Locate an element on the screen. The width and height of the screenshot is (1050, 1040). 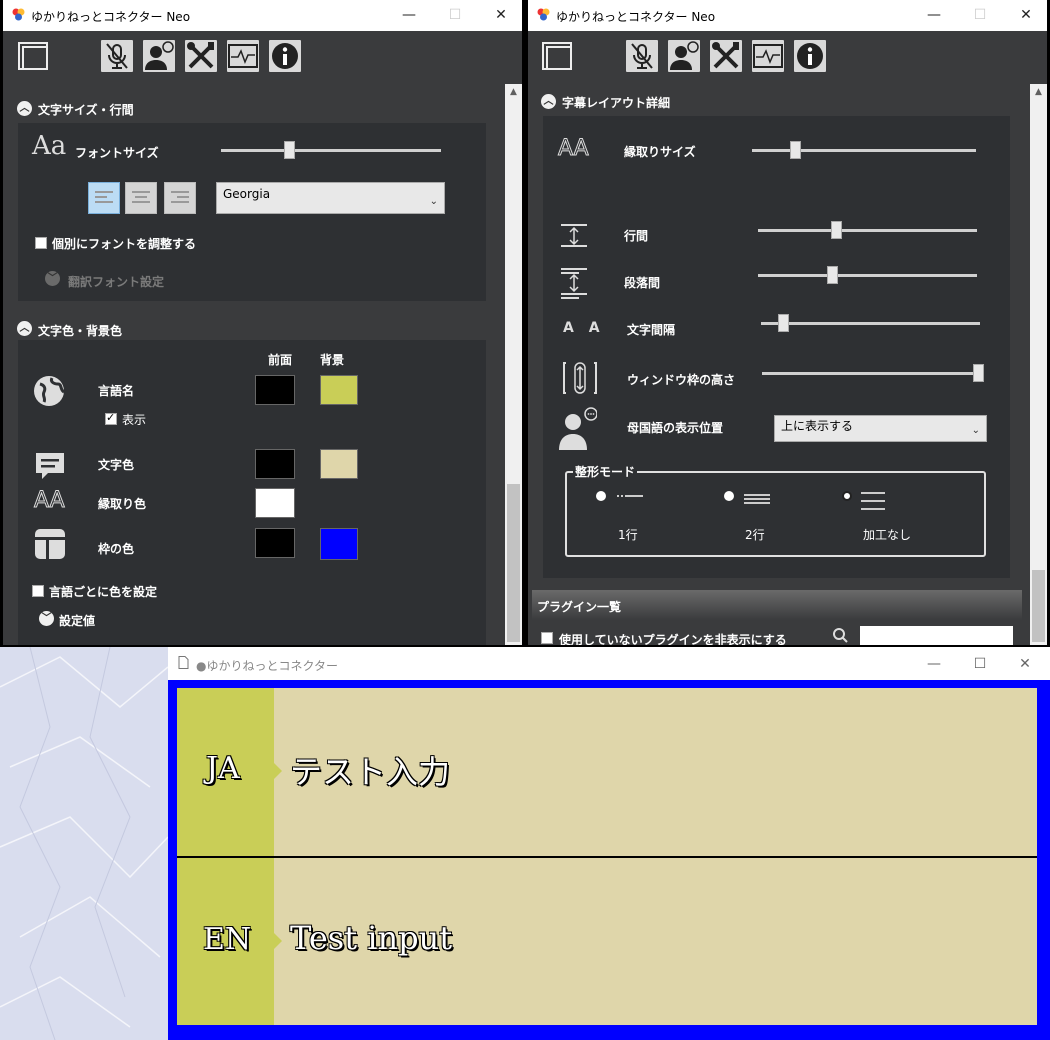
window-height-slider is located at coordinates (873, 373).